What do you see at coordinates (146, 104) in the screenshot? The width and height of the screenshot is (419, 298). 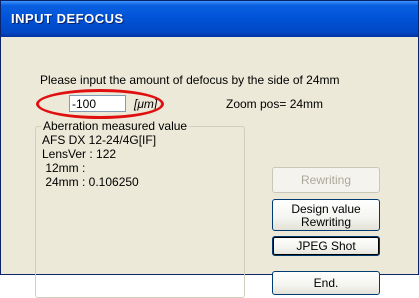 I see `defocus-unit-label: [μm]` at bounding box center [146, 104].